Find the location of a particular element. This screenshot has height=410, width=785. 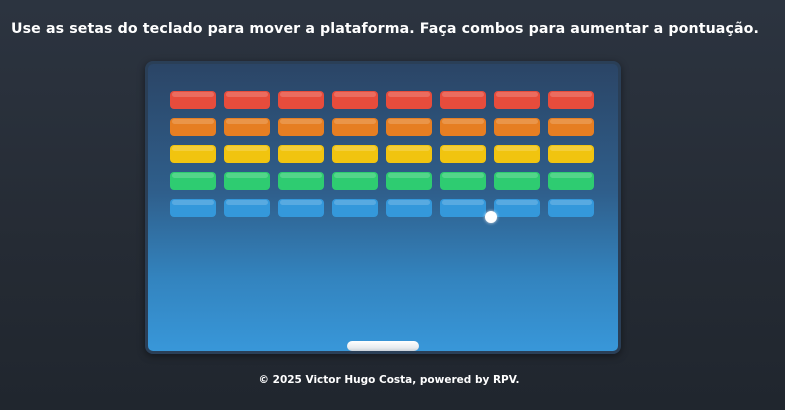

ball is located at coordinates (491, 217).